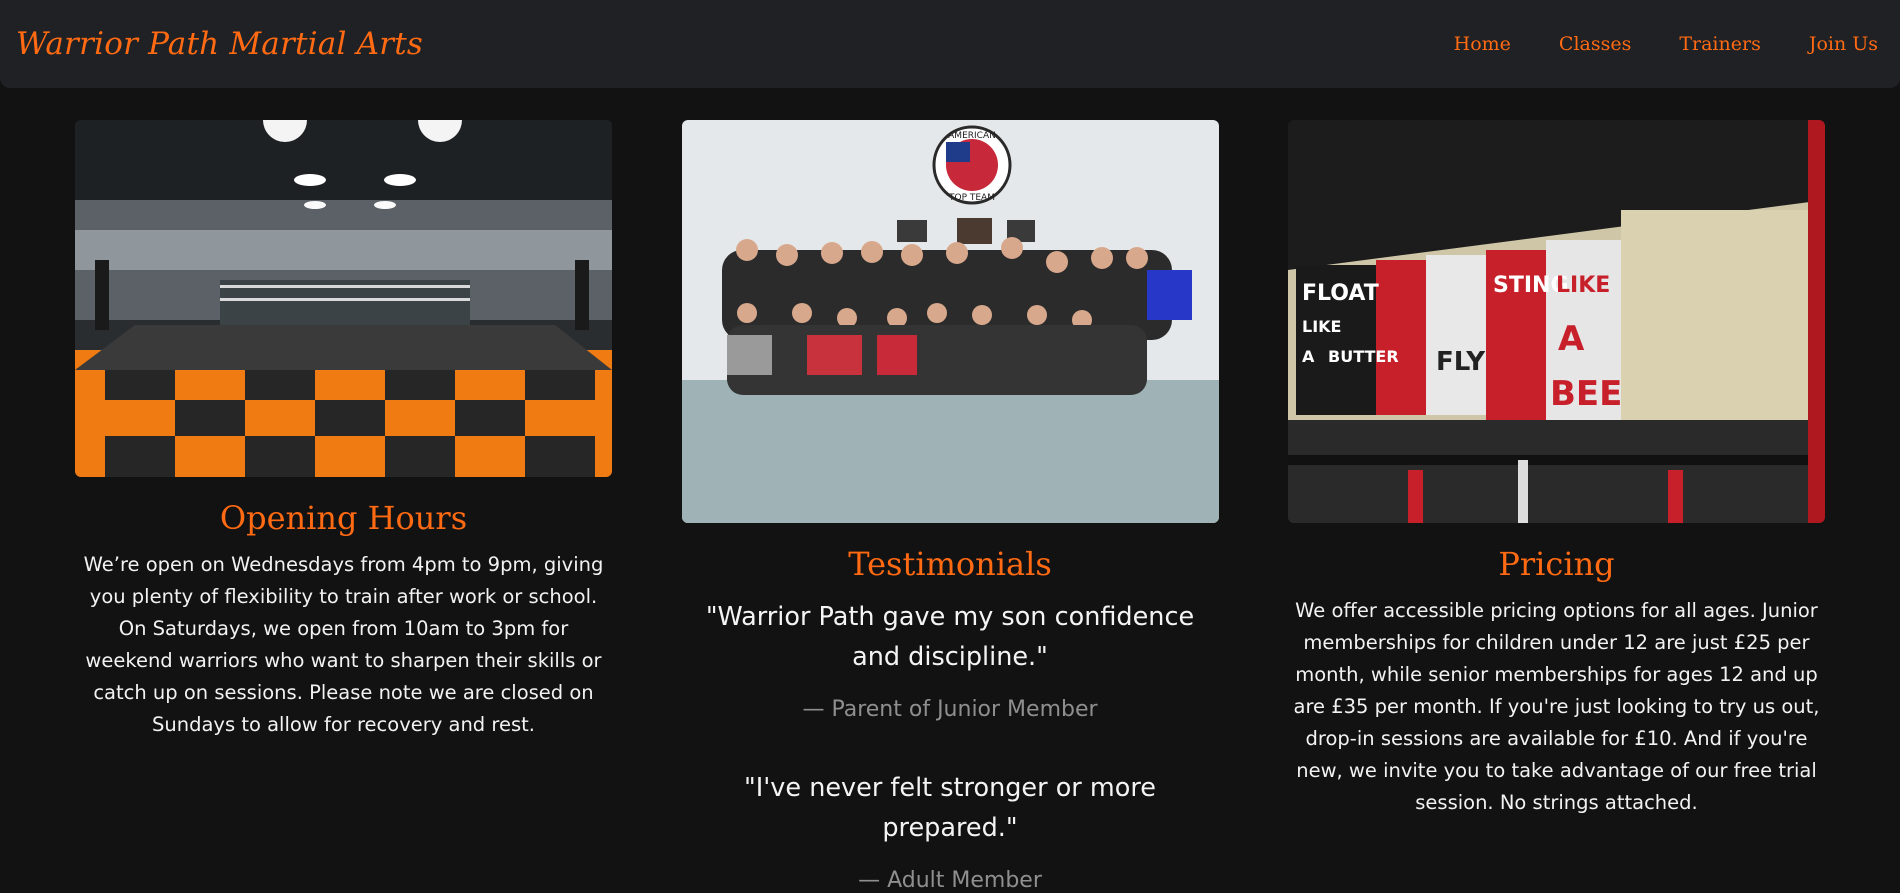 The width and height of the screenshot is (1900, 893). Describe the element at coordinates (1595, 44) in the screenshot. I see `nav-link-classes: Classes` at that location.